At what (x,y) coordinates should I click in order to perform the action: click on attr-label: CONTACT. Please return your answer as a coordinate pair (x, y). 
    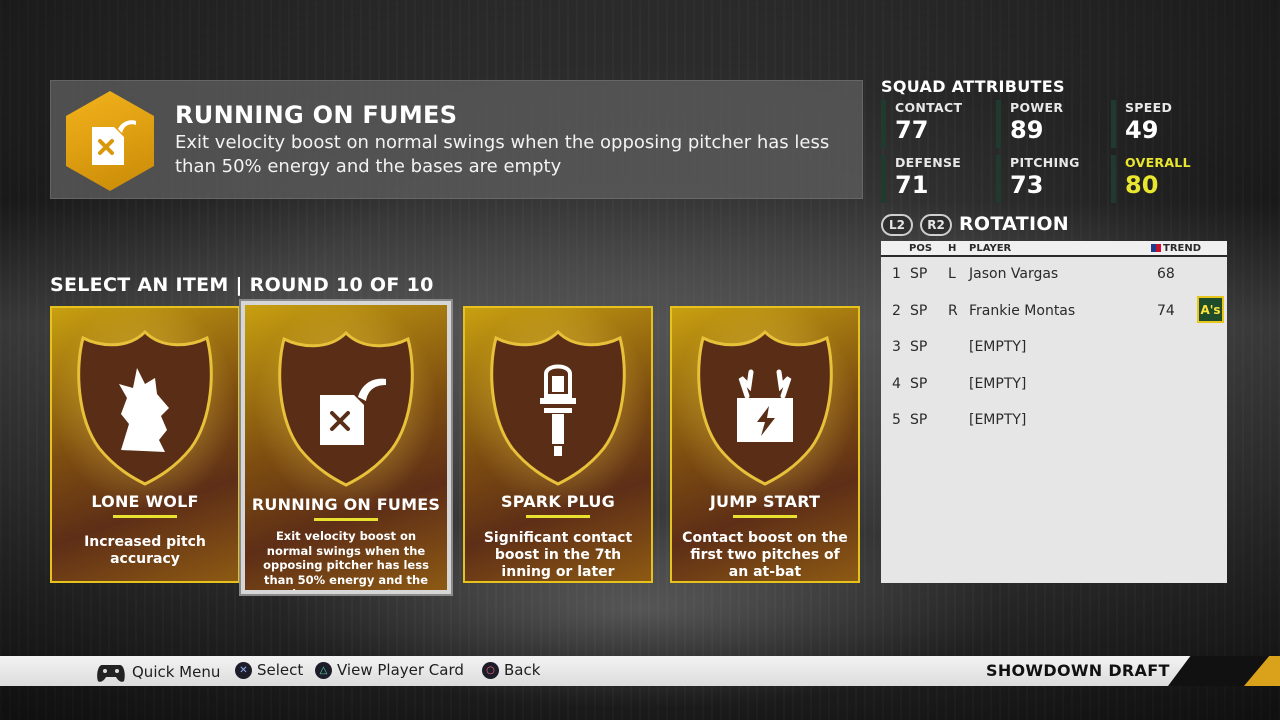
    Looking at the image, I should click on (929, 107).